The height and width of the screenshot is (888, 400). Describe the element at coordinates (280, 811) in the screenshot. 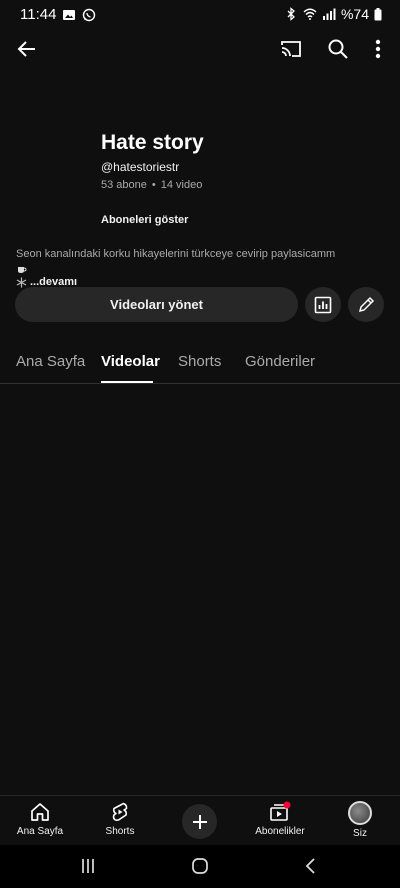

I see `subscriptions-icon` at that location.